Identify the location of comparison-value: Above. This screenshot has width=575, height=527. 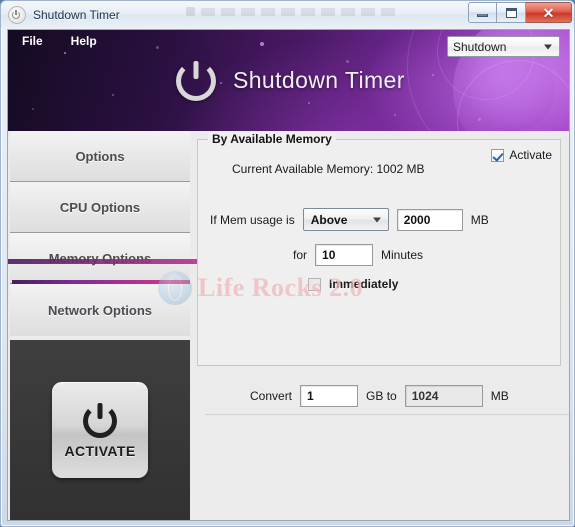
(329, 219).